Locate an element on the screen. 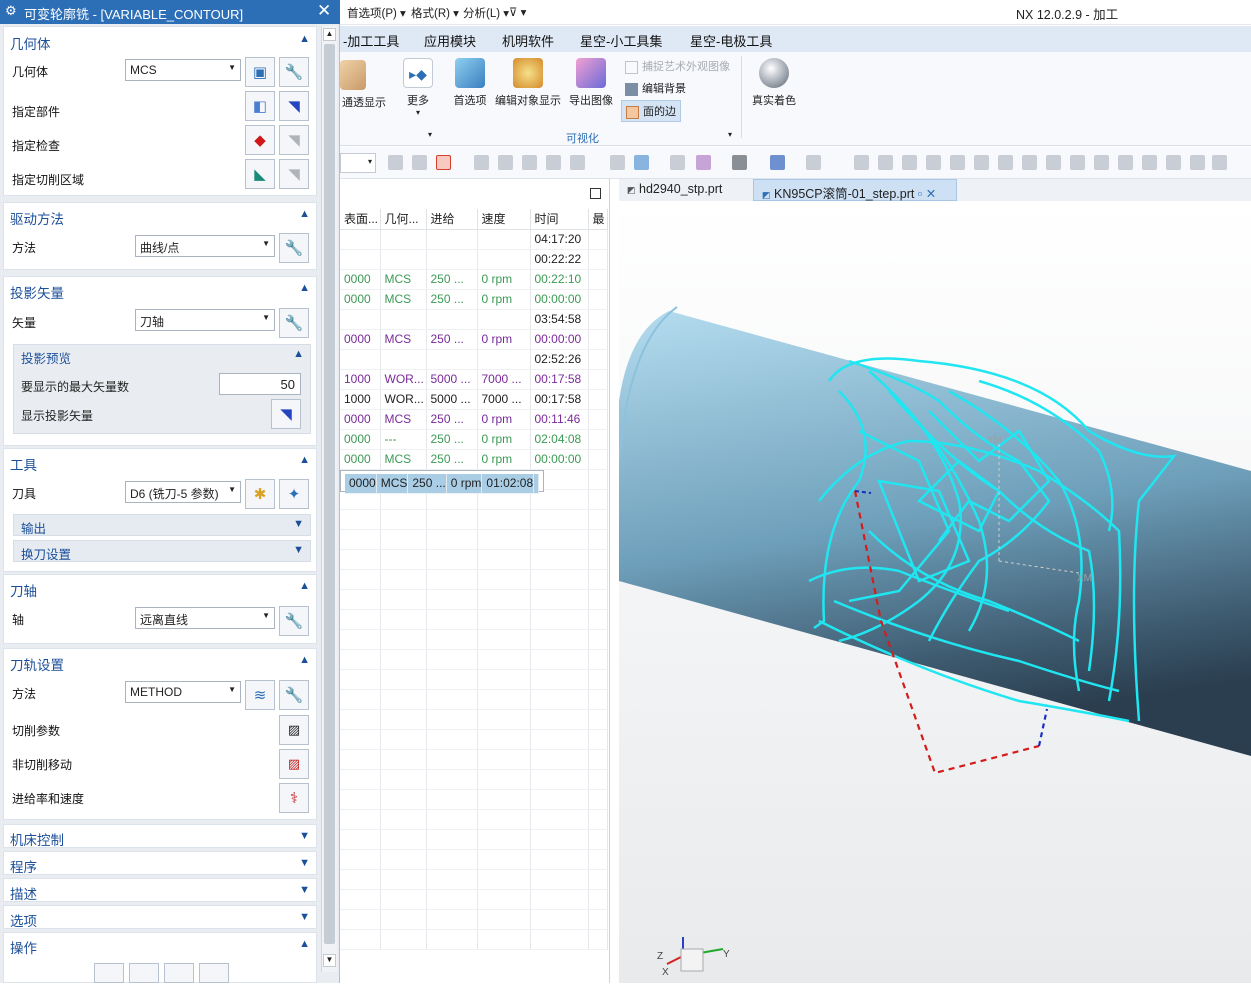 The height and width of the screenshot is (986, 1251). close-icon: ✕ is located at coordinates (324, 11).